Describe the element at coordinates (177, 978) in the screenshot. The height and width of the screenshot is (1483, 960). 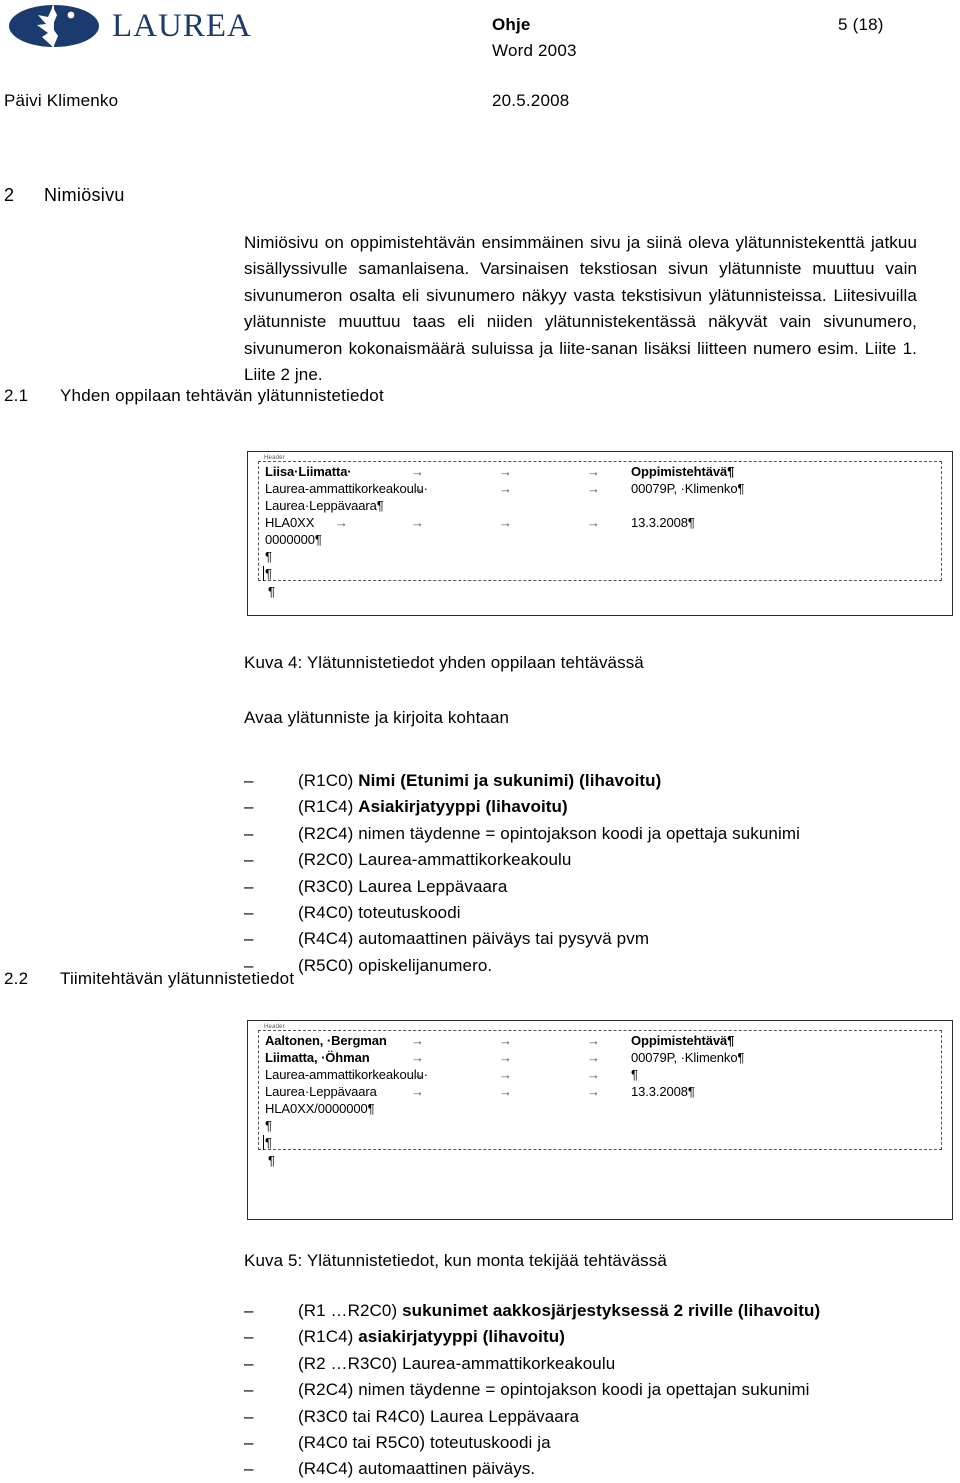
I see `heading-2-2-text: Tiimitehtävän ylätunnistetiedot` at that location.